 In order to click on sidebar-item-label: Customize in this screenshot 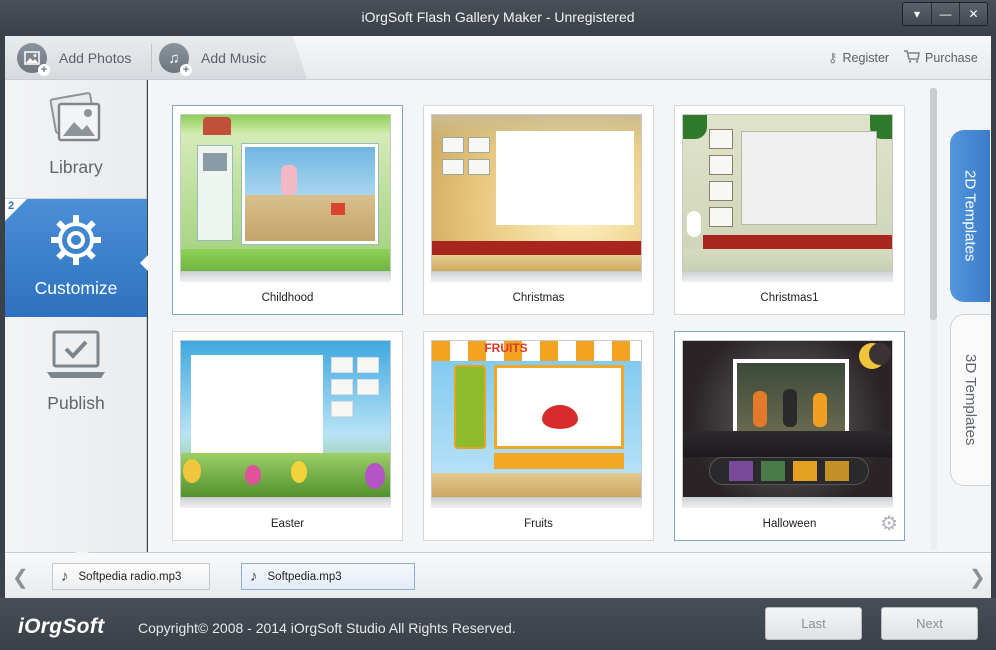, I will do `click(76, 288)`.